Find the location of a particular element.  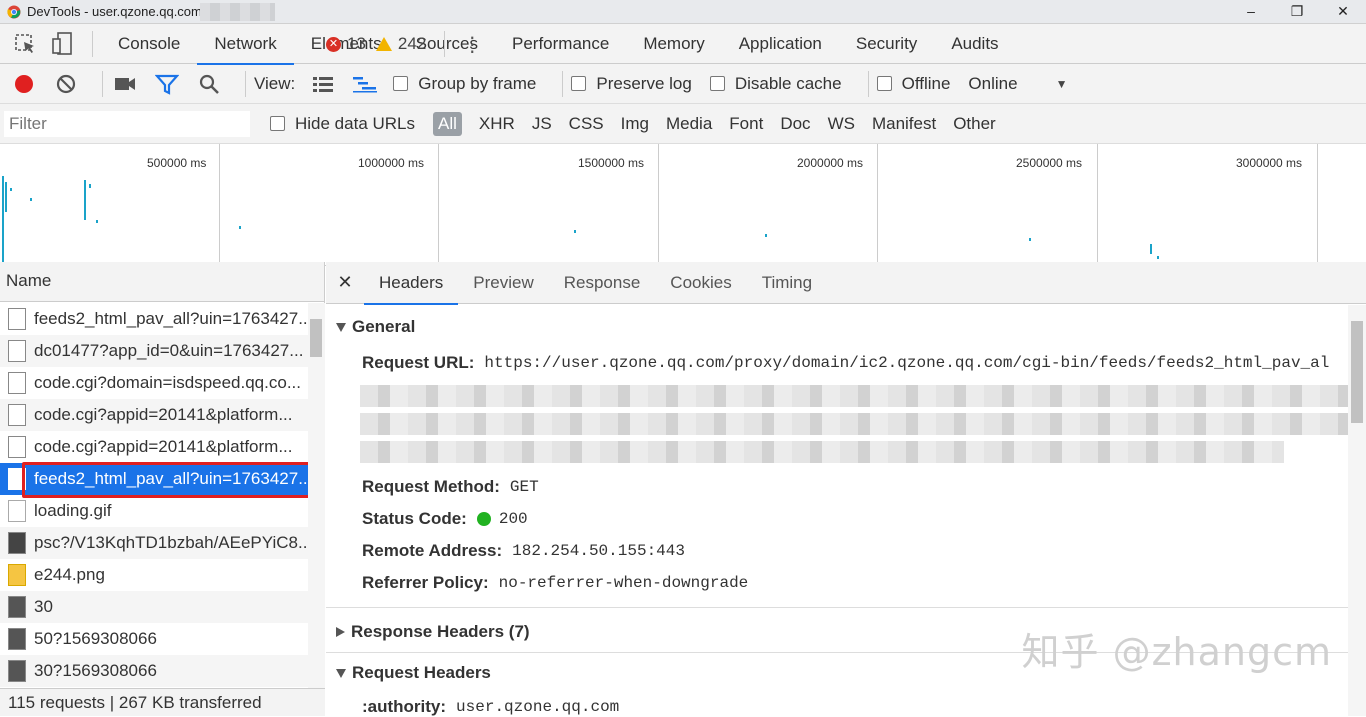

authority-value: user.qzone.qq.com is located at coordinates (538, 707).